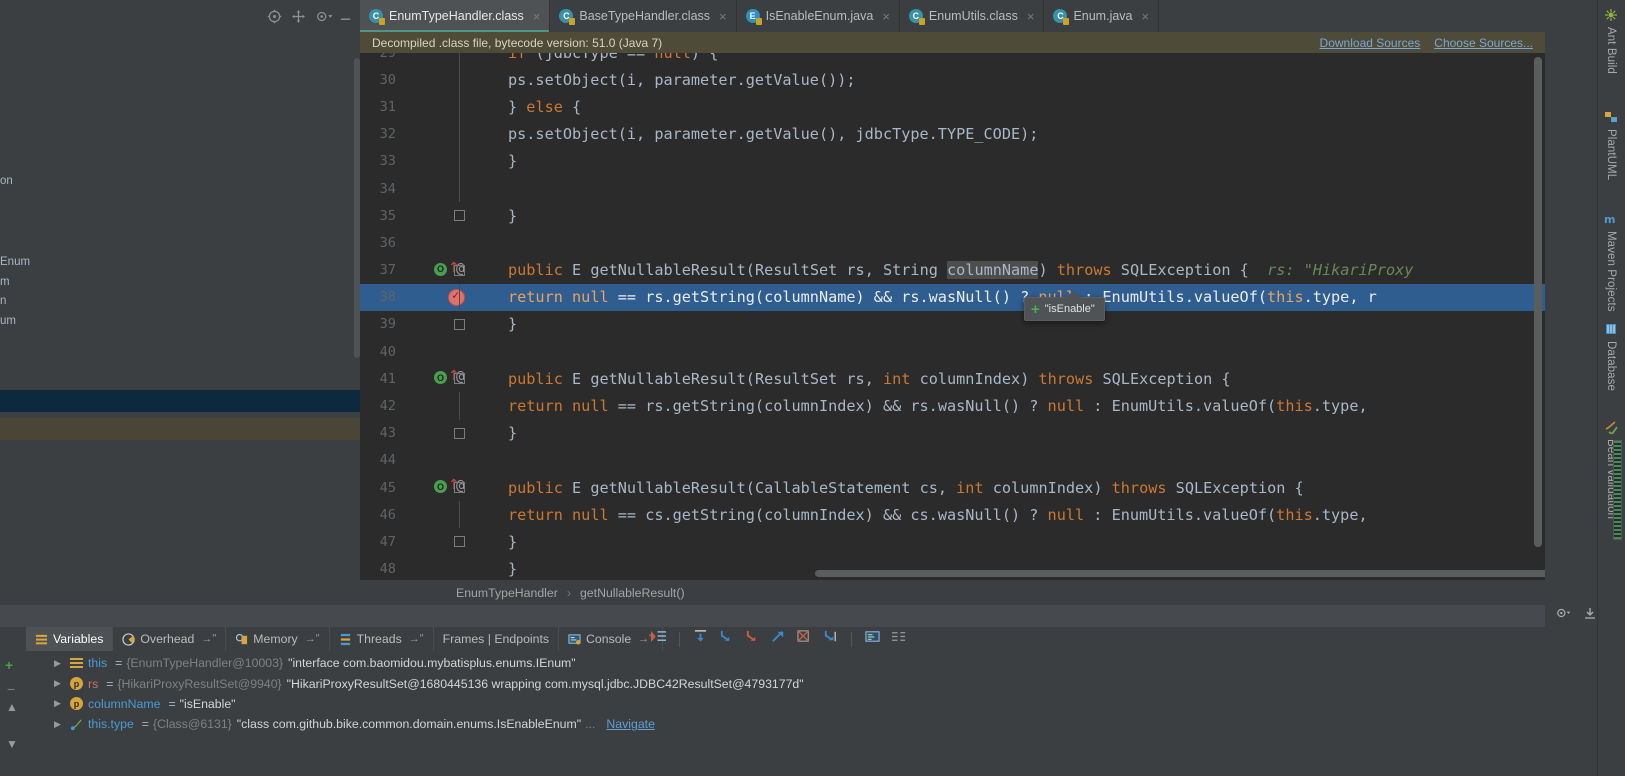  I want to click on debug-panel-divider, so click(772, 616).